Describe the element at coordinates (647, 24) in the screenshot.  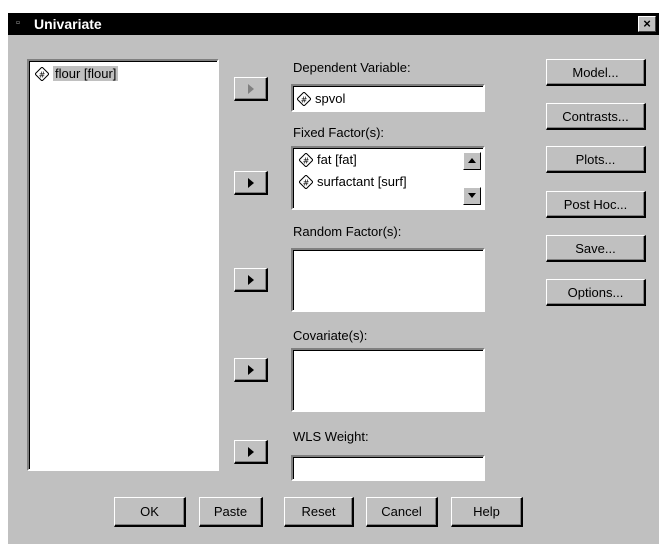
I see `close-button: ×` at that location.